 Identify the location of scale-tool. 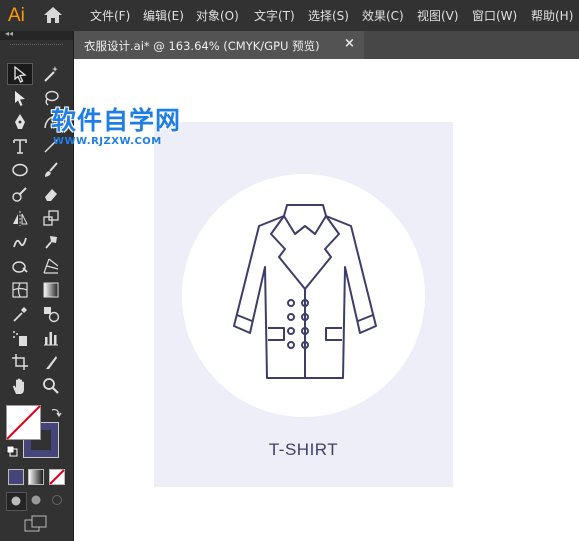
(51, 218).